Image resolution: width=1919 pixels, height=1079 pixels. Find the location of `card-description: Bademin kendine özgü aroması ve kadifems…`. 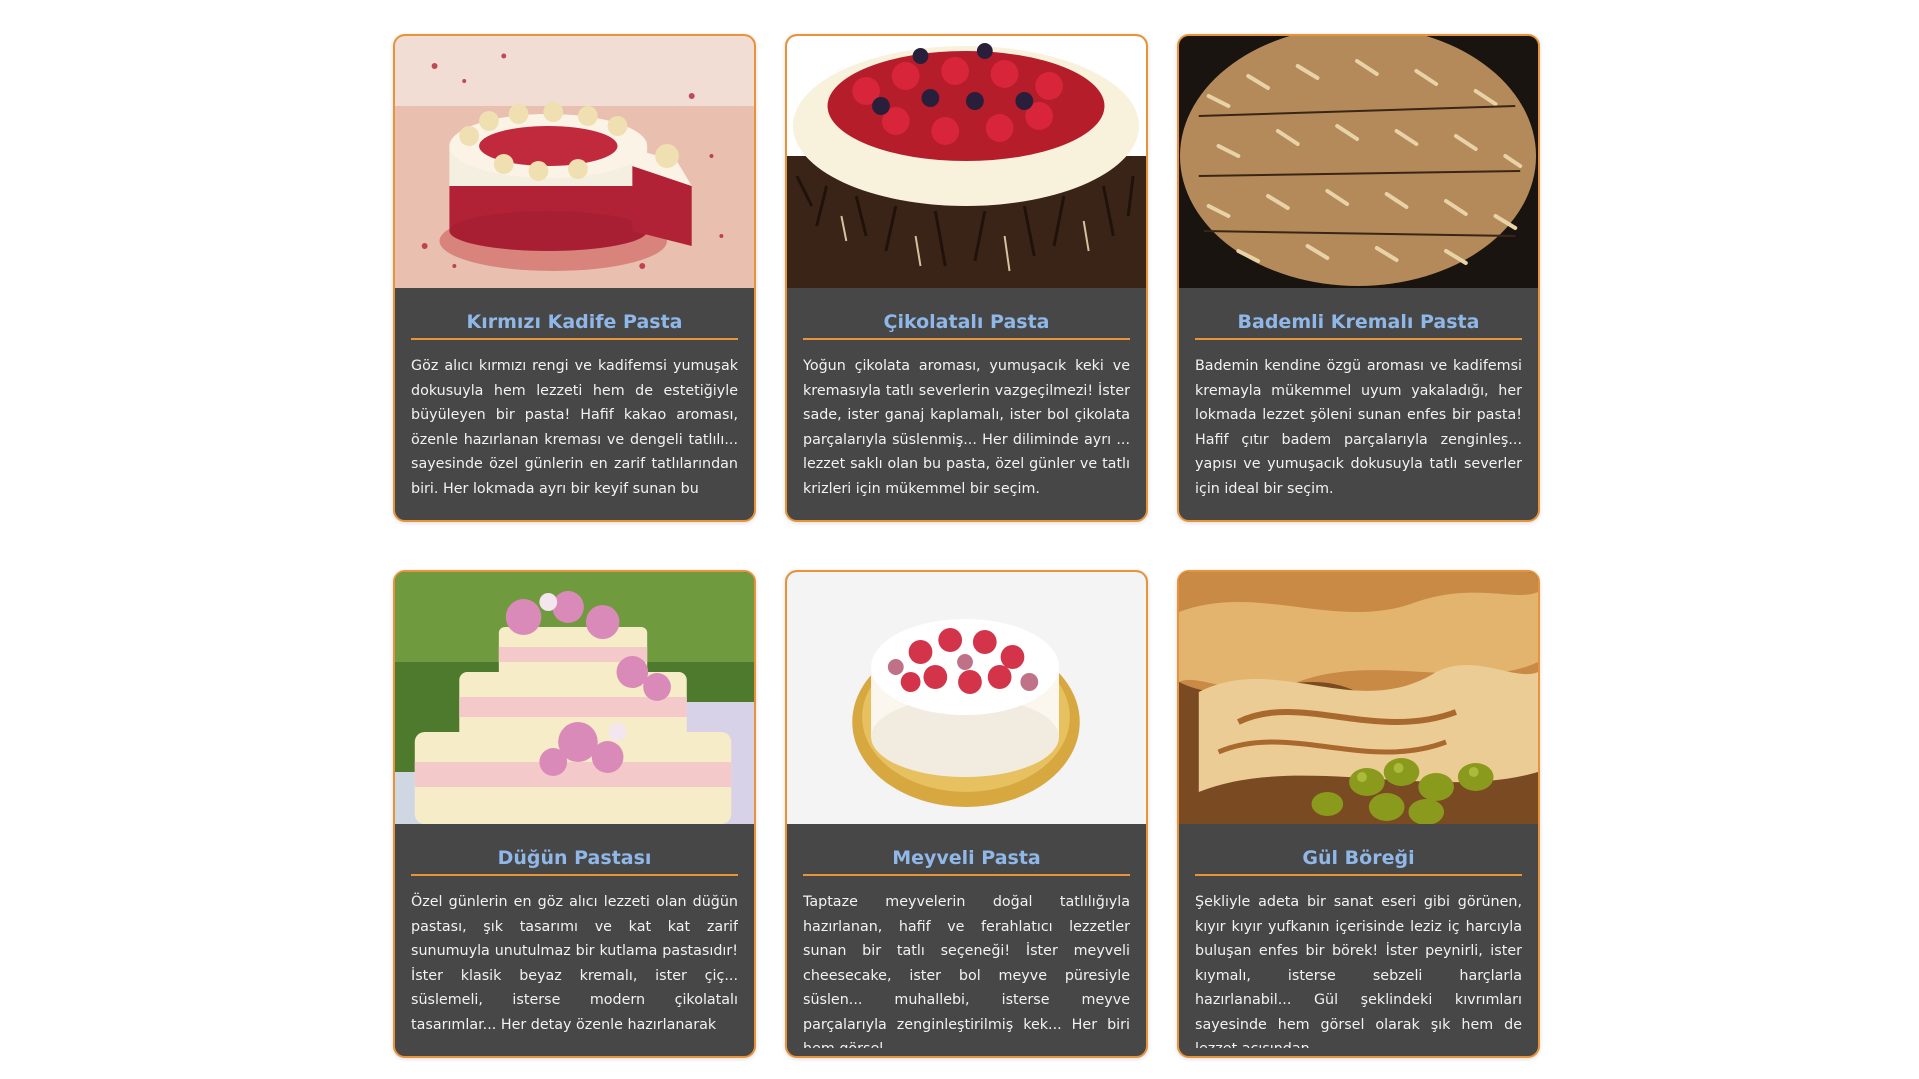

card-description: Bademin kendine özgü aroması ve kadifems… is located at coordinates (1358, 427).